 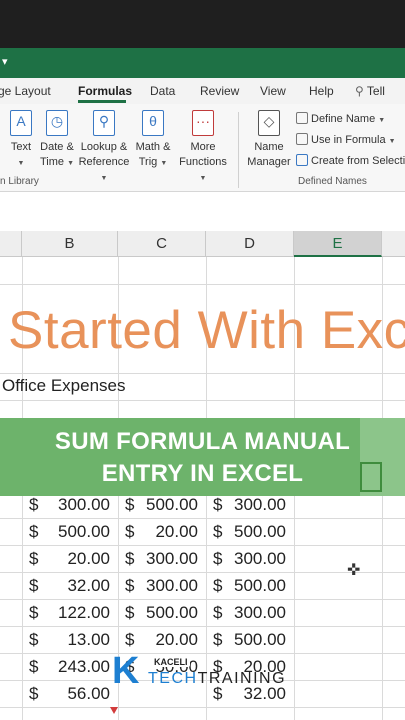 I want to click on quick-access-dropdown-icon: ▾, so click(x=5, y=61).